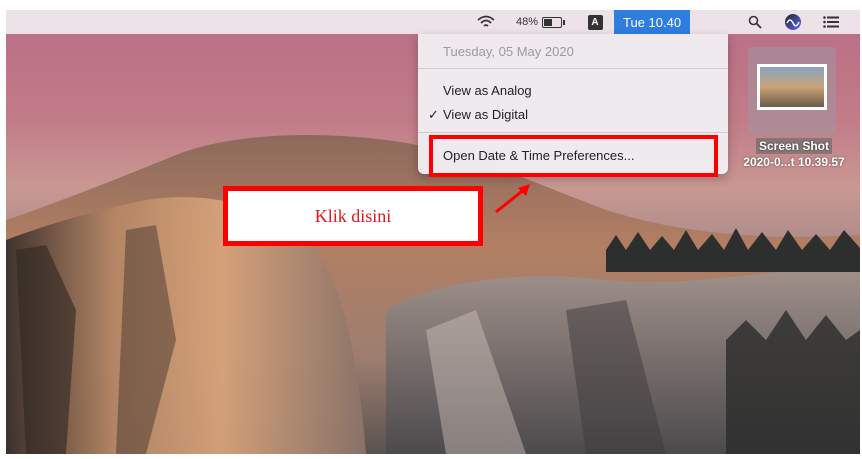  What do you see at coordinates (573, 156) in the screenshot?
I see `highlight-box` at bounding box center [573, 156].